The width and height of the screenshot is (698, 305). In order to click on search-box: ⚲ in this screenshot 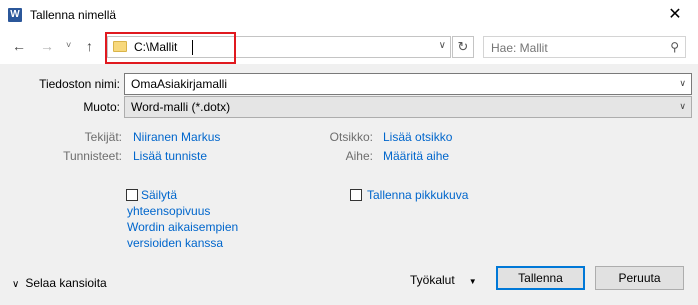, I will do `click(584, 47)`.